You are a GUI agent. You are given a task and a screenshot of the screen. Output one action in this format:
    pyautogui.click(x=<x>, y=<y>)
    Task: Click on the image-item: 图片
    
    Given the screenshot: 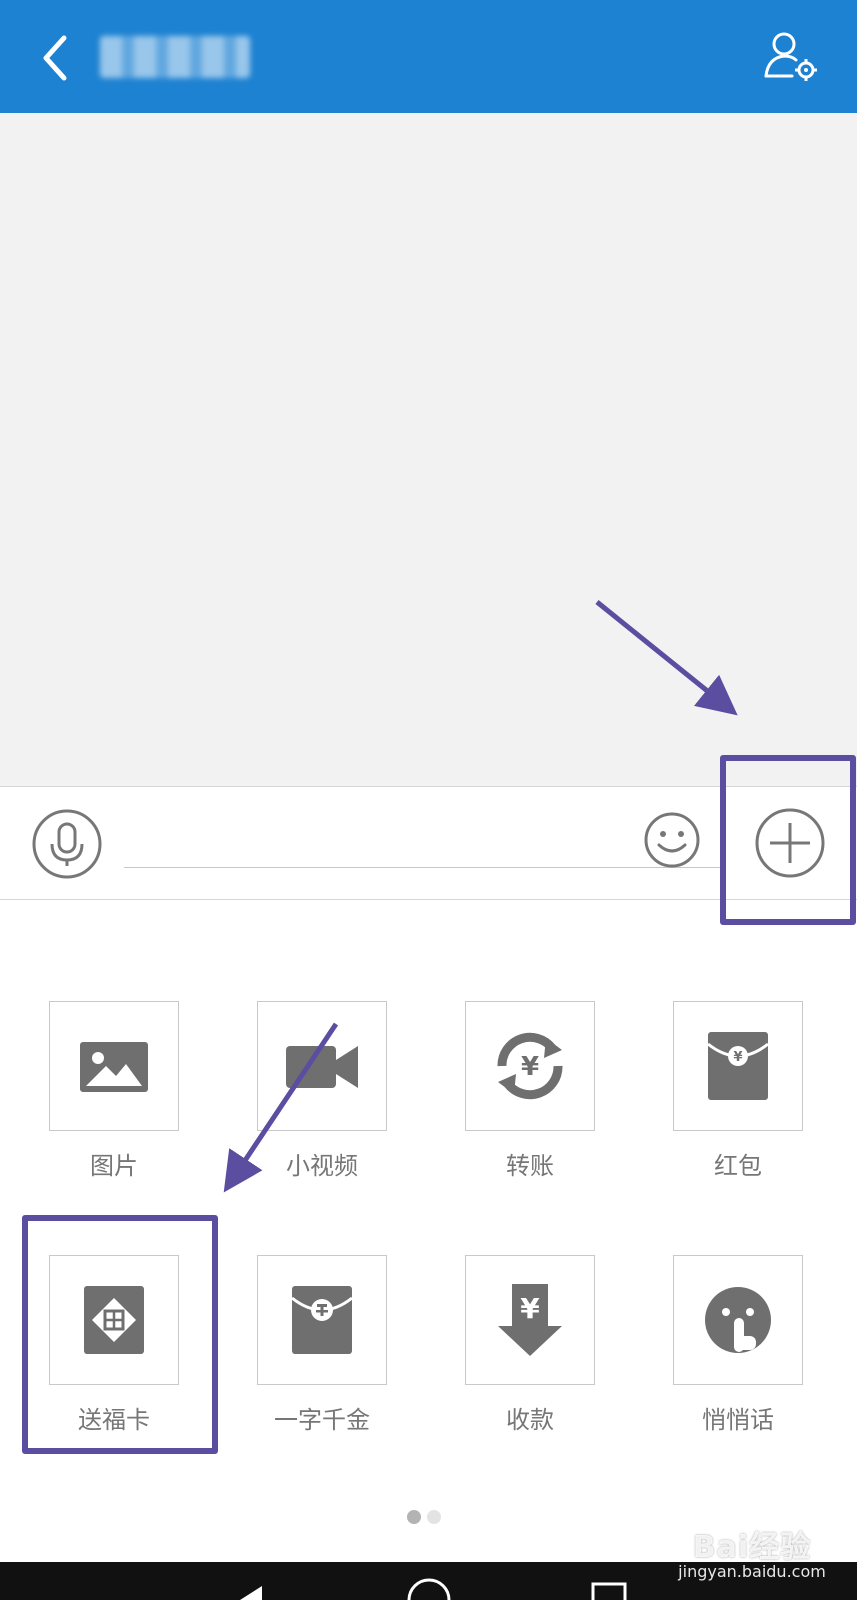 What is the action you would take?
    pyautogui.click(x=114, y=1096)
    